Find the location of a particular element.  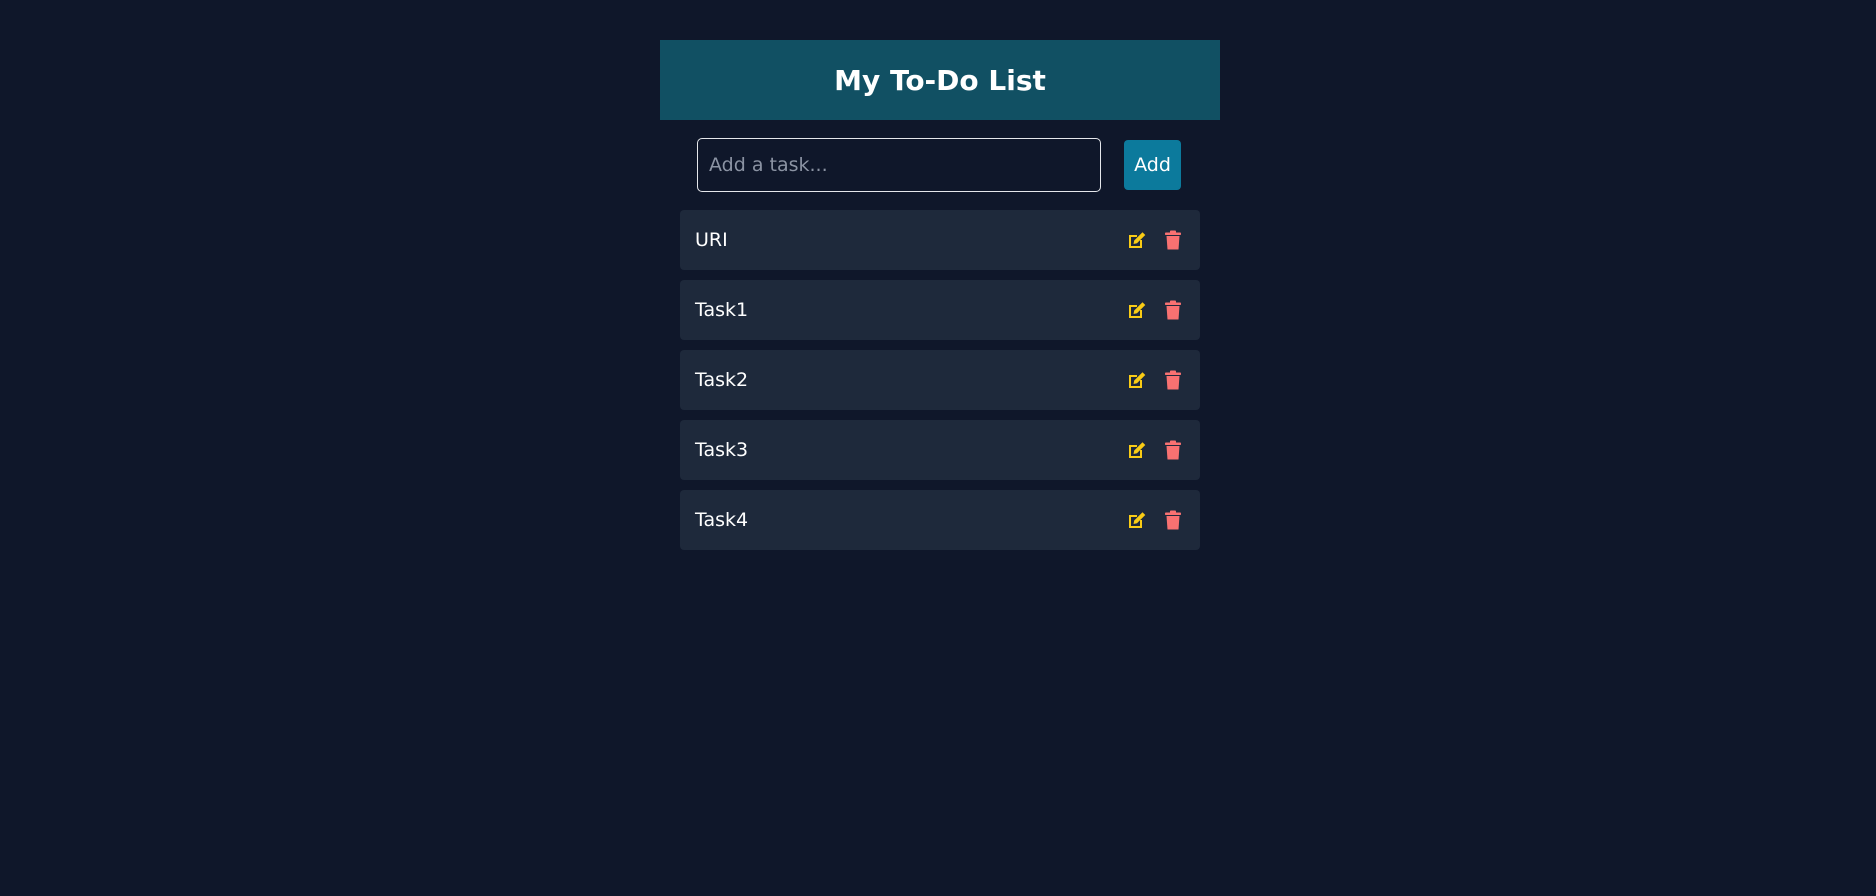

page-title: My To-Do List is located at coordinates (940, 80).